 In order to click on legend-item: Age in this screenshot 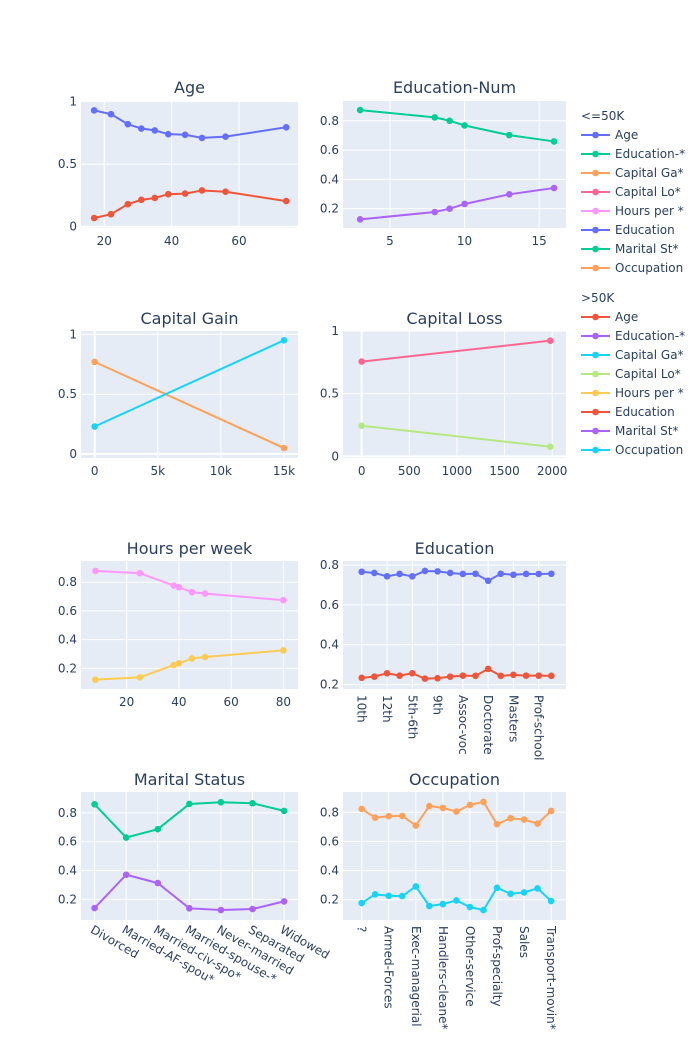, I will do `click(609, 135)`.